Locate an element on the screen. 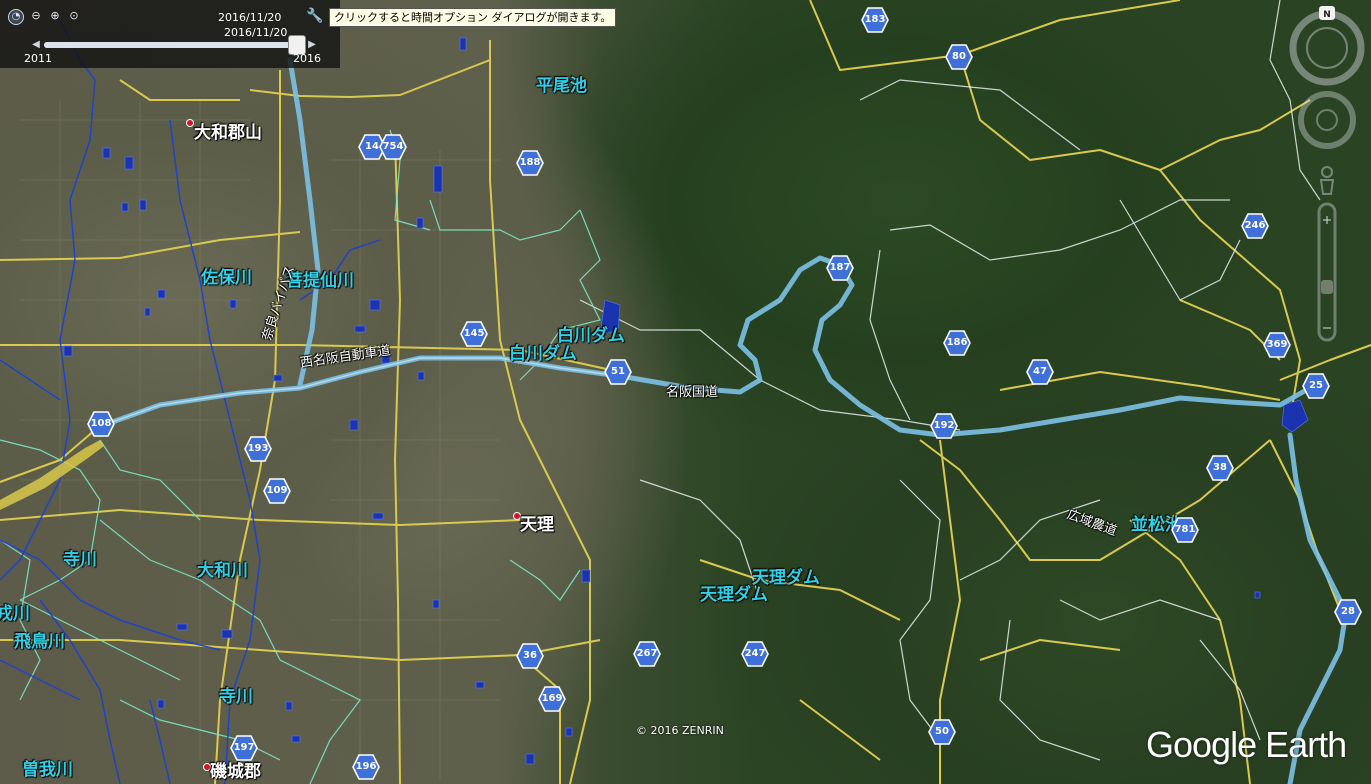  route-number: 108 is located at coordinates (101, 423).